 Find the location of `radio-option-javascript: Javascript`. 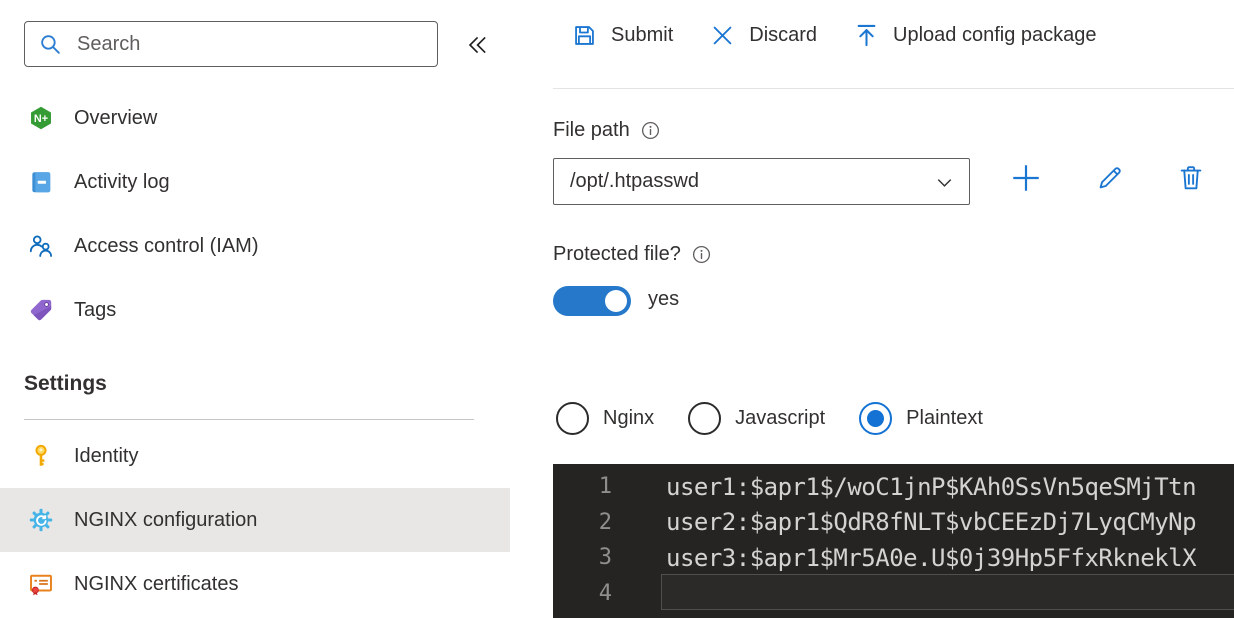

radio-option-javascript: Javascript is located at coordinates (756, 418).